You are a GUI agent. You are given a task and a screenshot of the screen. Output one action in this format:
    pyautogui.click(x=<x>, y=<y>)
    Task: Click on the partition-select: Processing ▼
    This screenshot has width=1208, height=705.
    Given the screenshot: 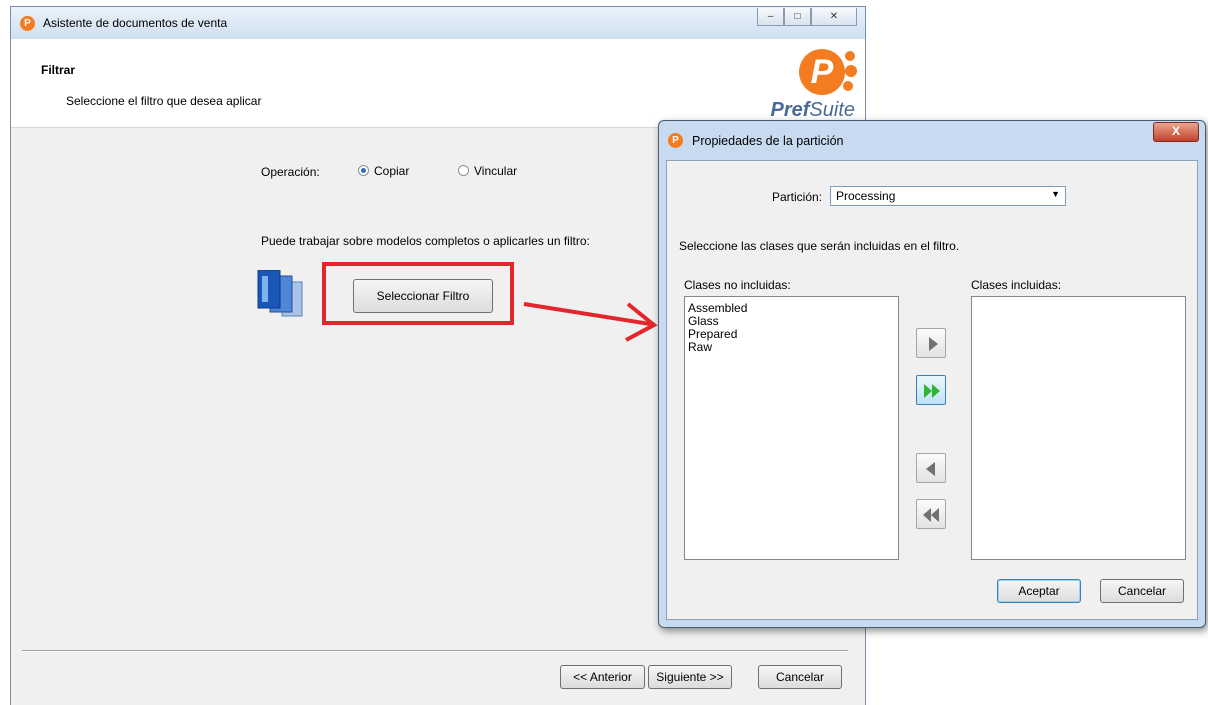 What is the action you would take?
    pyautogui.click(x=948, y=196)
    